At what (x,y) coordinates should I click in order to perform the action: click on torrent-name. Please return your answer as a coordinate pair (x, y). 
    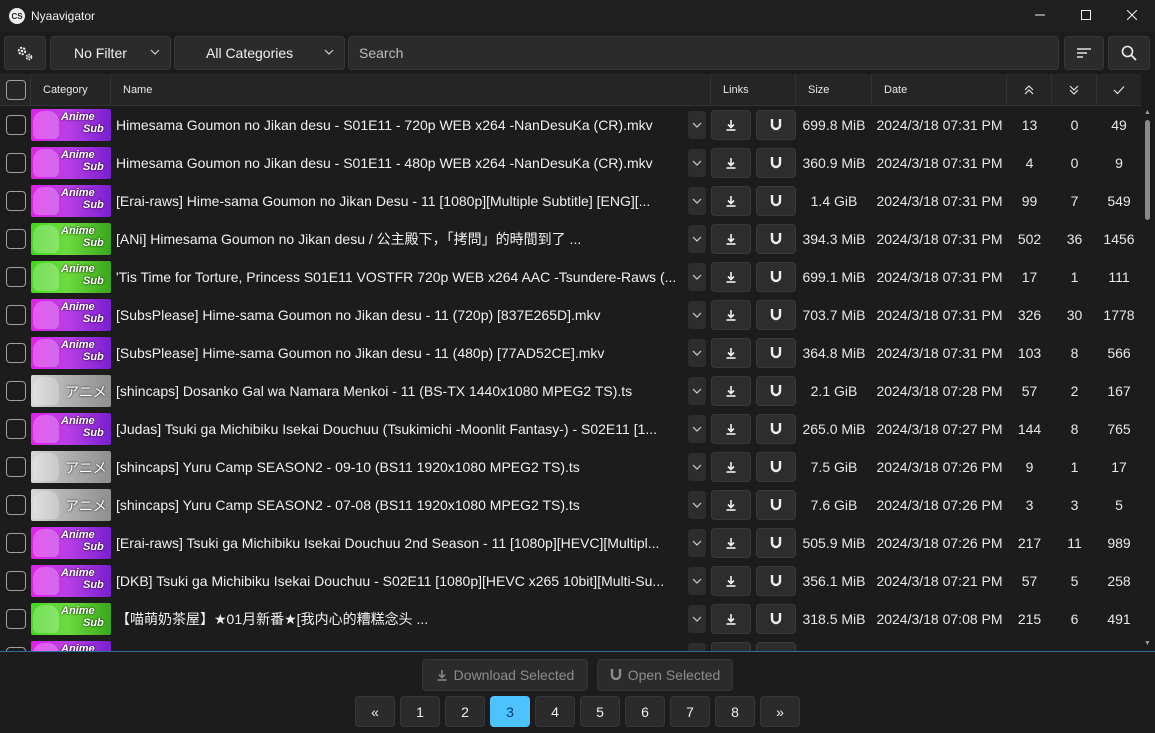
    Looking at the image, I should click on (399, 644).